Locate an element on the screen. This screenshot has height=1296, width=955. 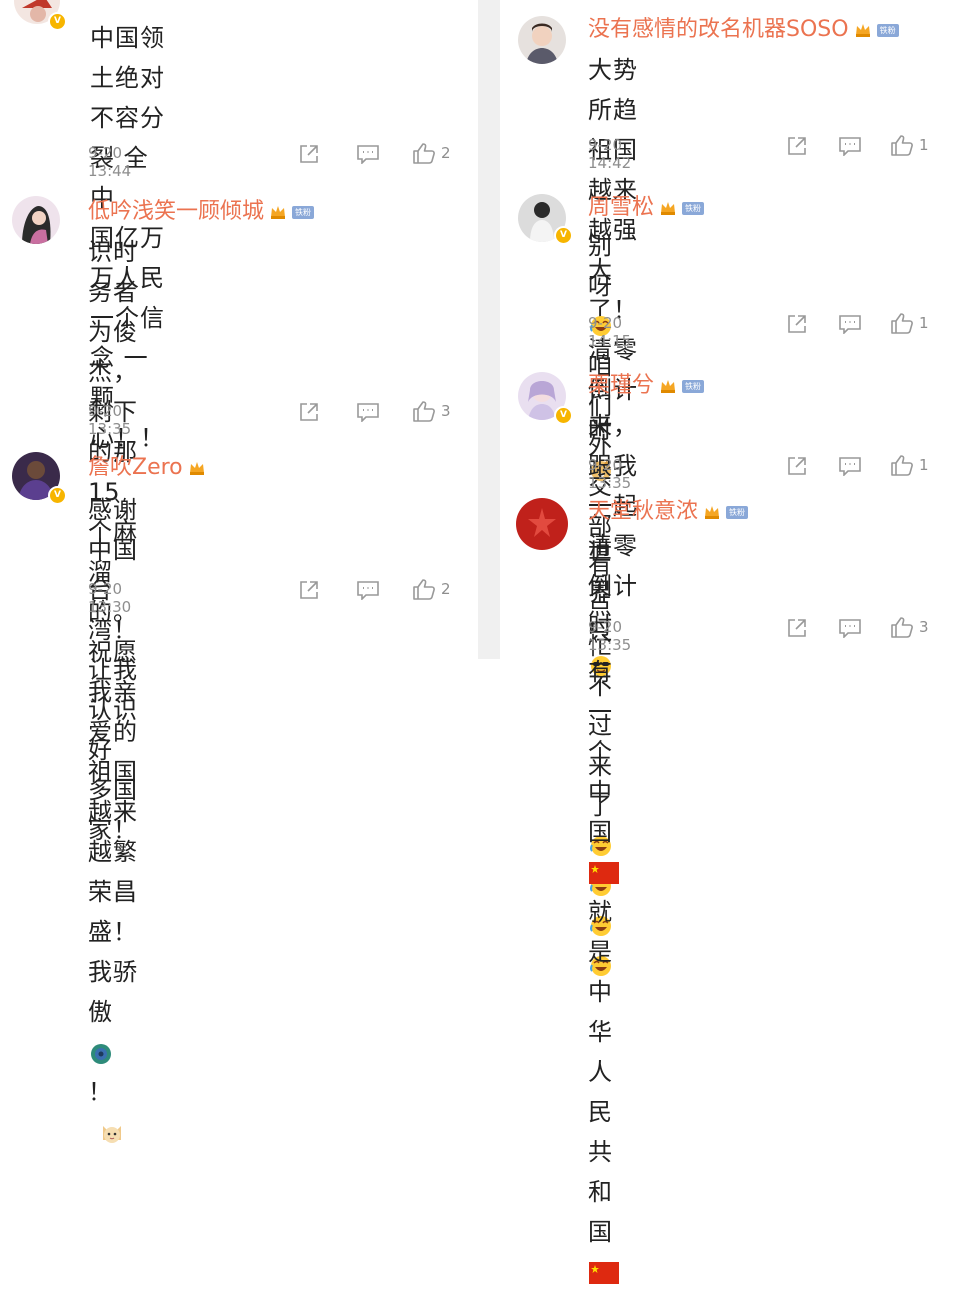
comment-meta: 9-20 14:15 is located at coordinates (609, 332).